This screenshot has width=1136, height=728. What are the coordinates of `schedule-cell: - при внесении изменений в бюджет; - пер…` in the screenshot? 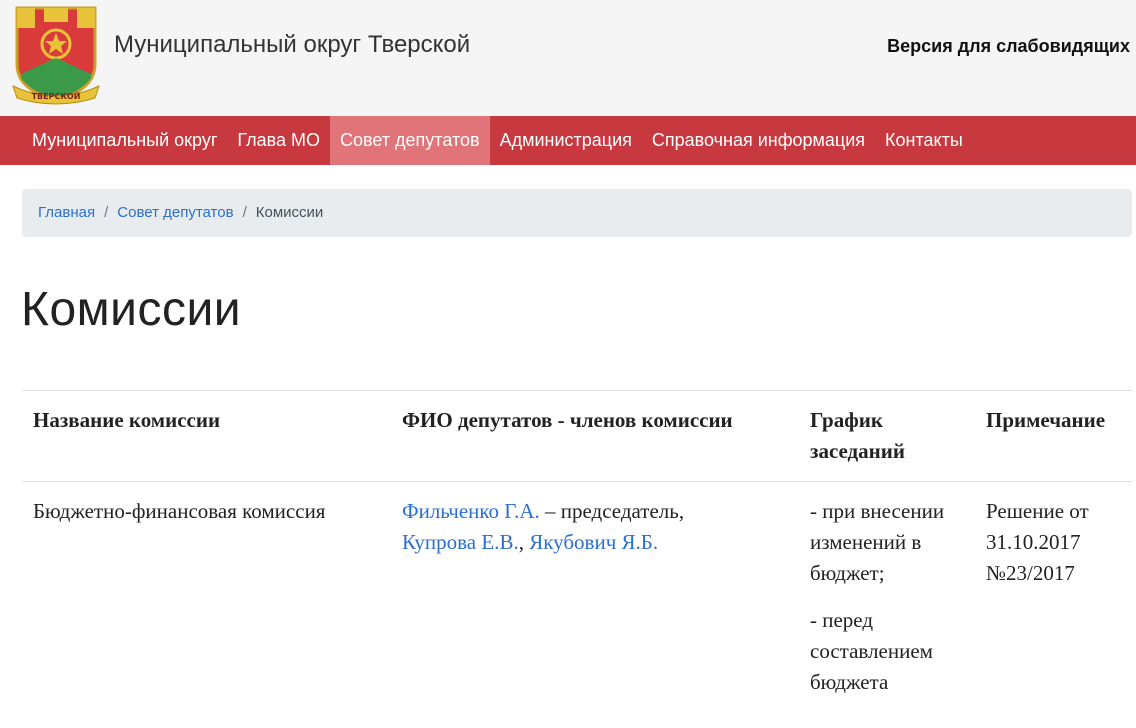 It's located at (887, 605).